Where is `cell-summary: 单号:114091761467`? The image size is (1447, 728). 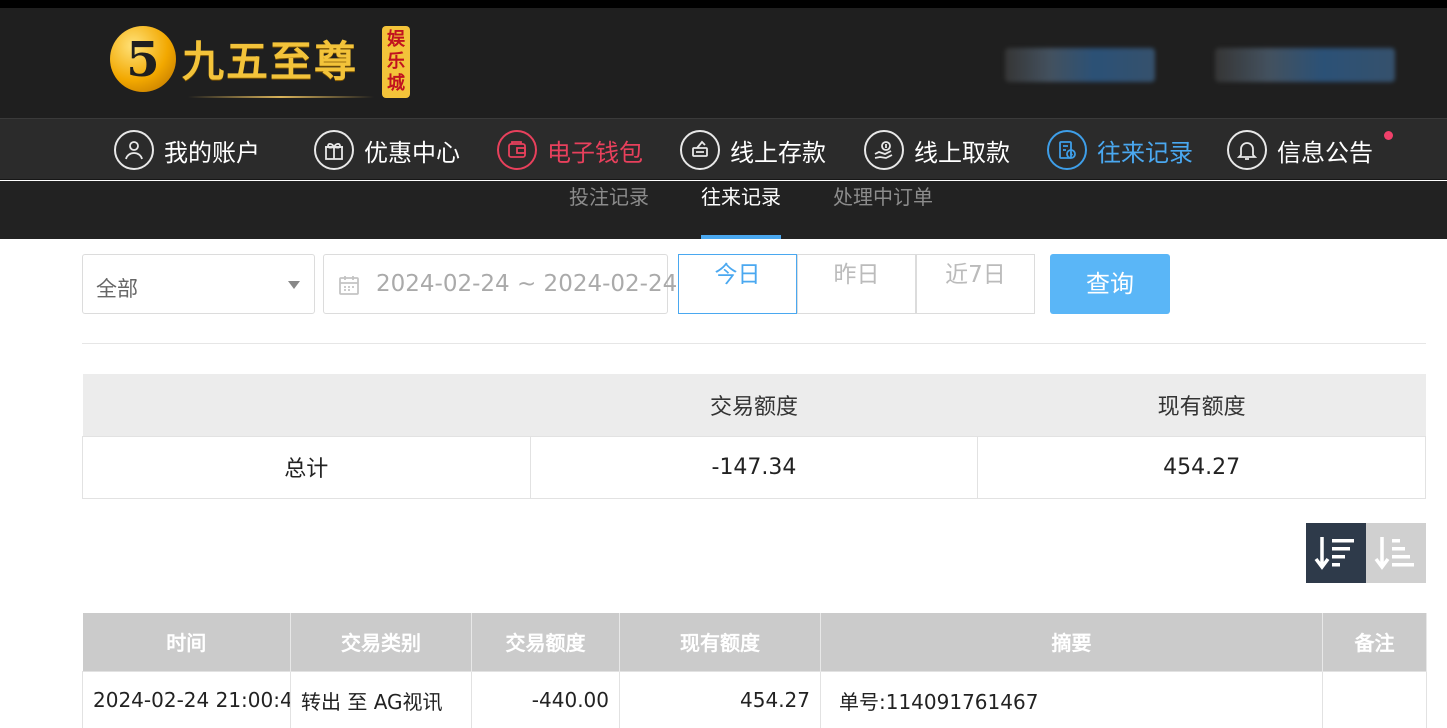
cell-summary: 单号:114091761467 is located at coordinates (1071, 699).